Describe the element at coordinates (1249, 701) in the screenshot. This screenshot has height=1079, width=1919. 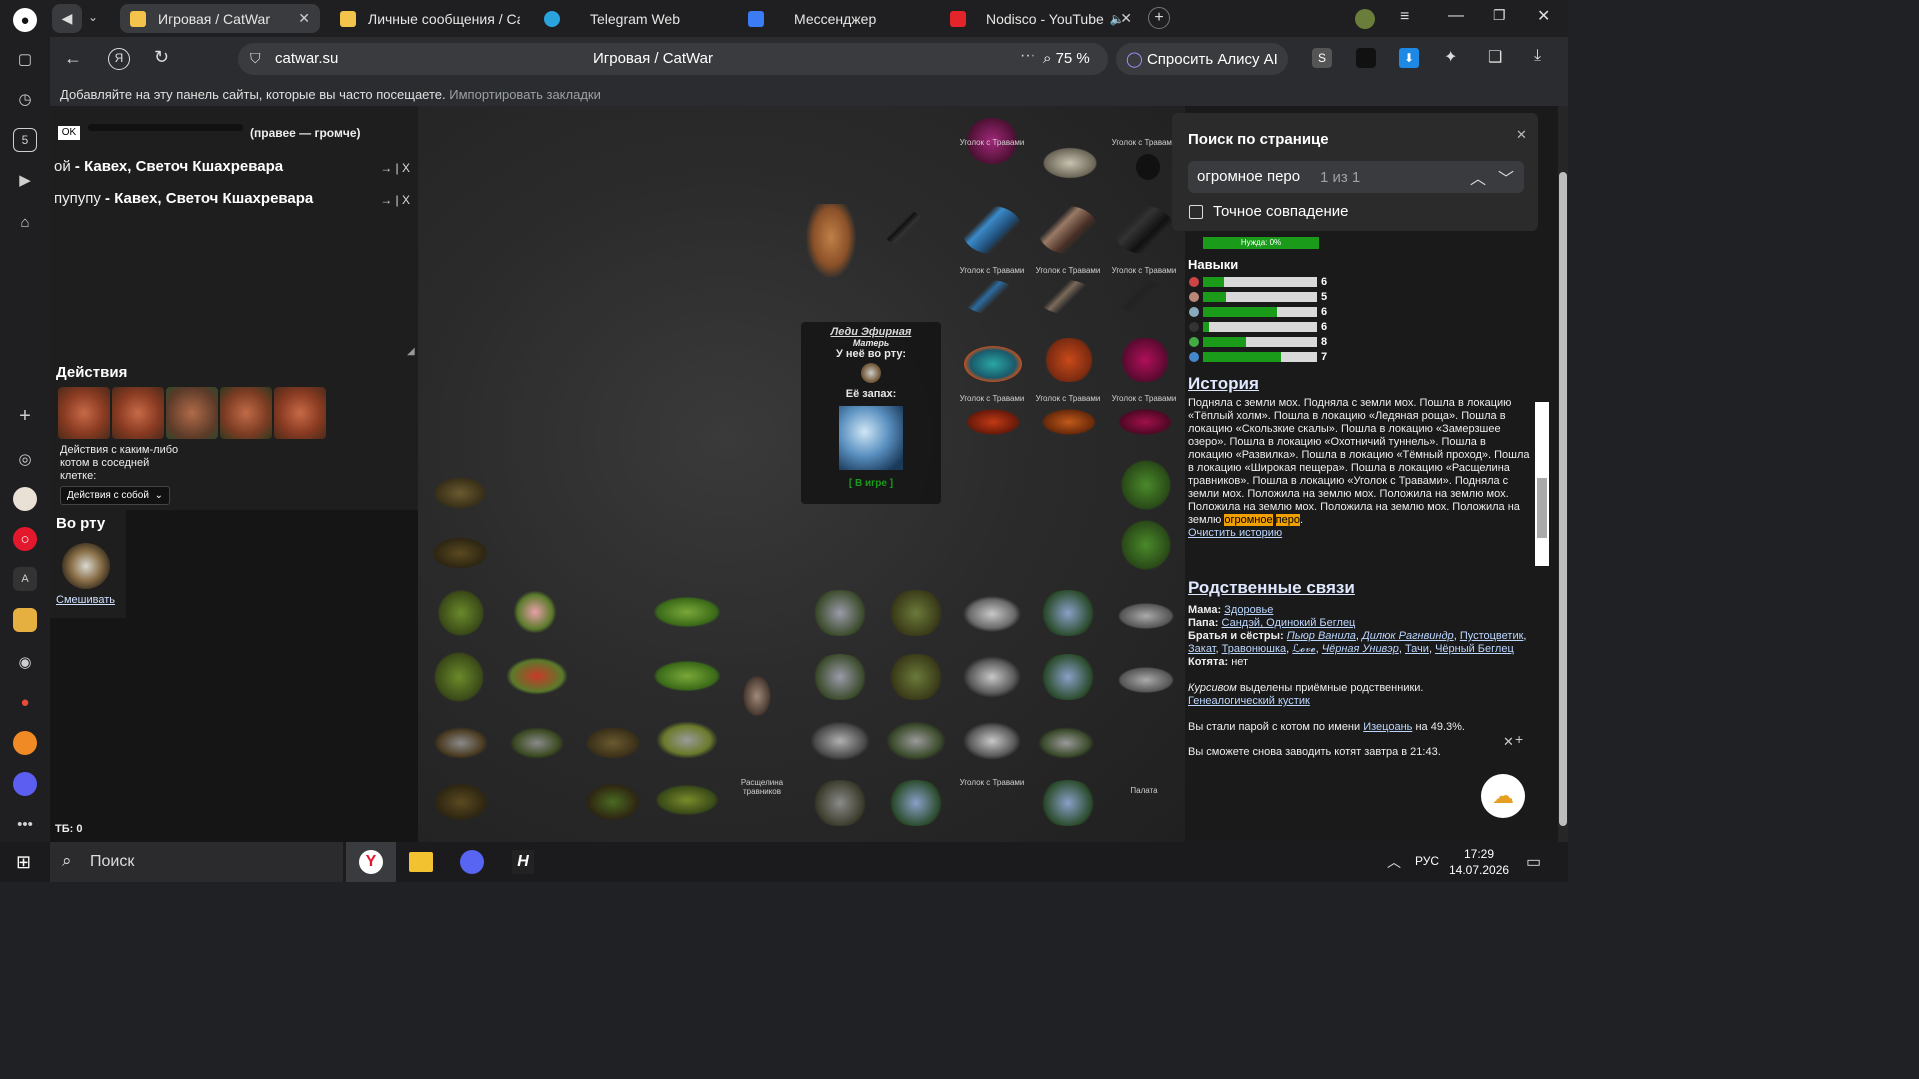
I see `family-tree-link: Генеалогический кустик` at that location.